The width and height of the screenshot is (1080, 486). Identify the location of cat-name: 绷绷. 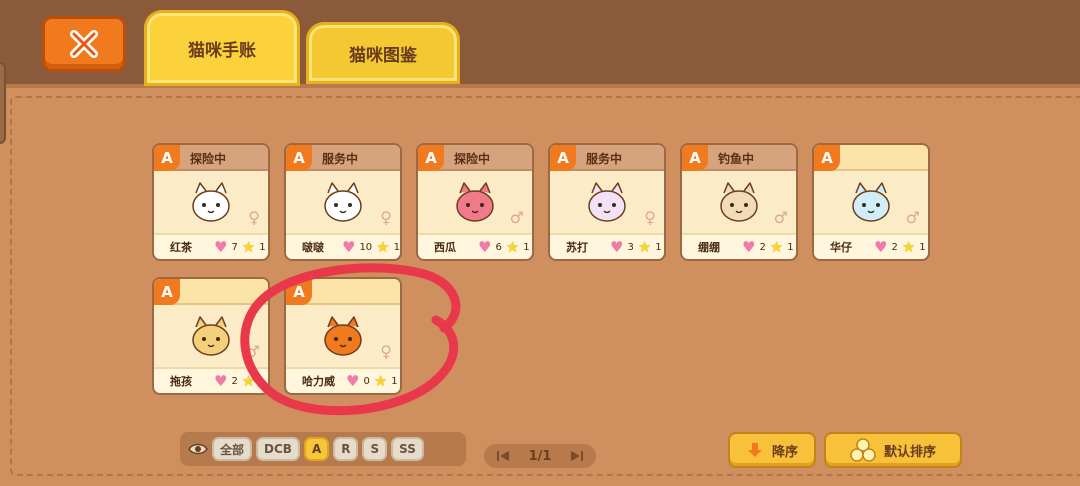
(709, 247).